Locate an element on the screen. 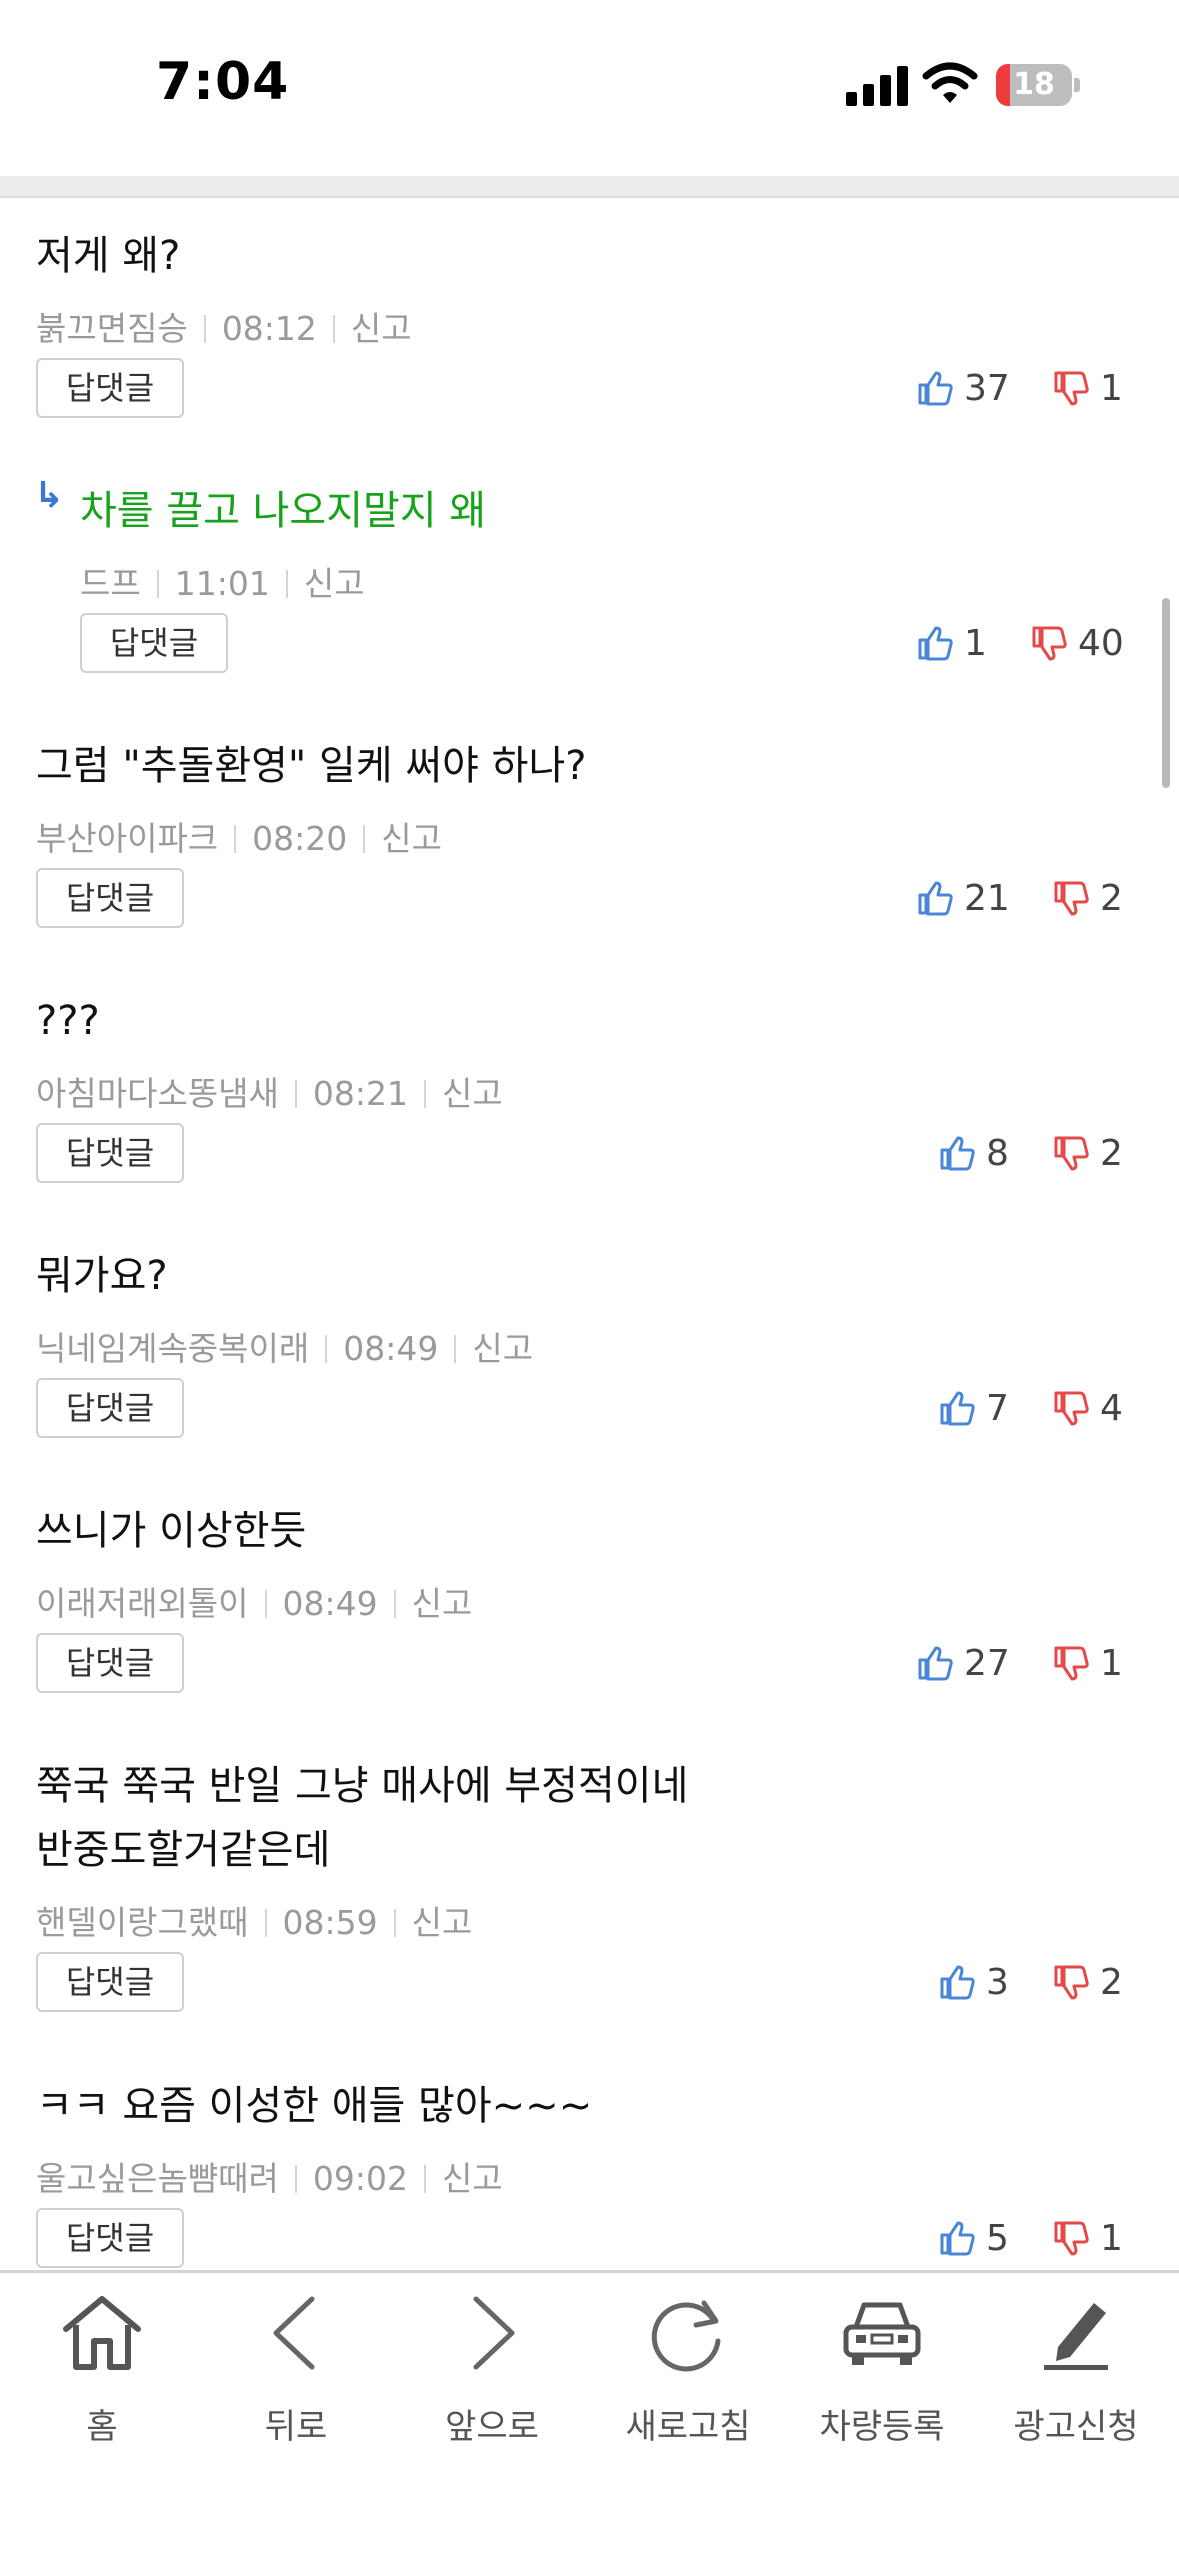  nav-label: 앞으로 is located at coordinates (492, 2427).